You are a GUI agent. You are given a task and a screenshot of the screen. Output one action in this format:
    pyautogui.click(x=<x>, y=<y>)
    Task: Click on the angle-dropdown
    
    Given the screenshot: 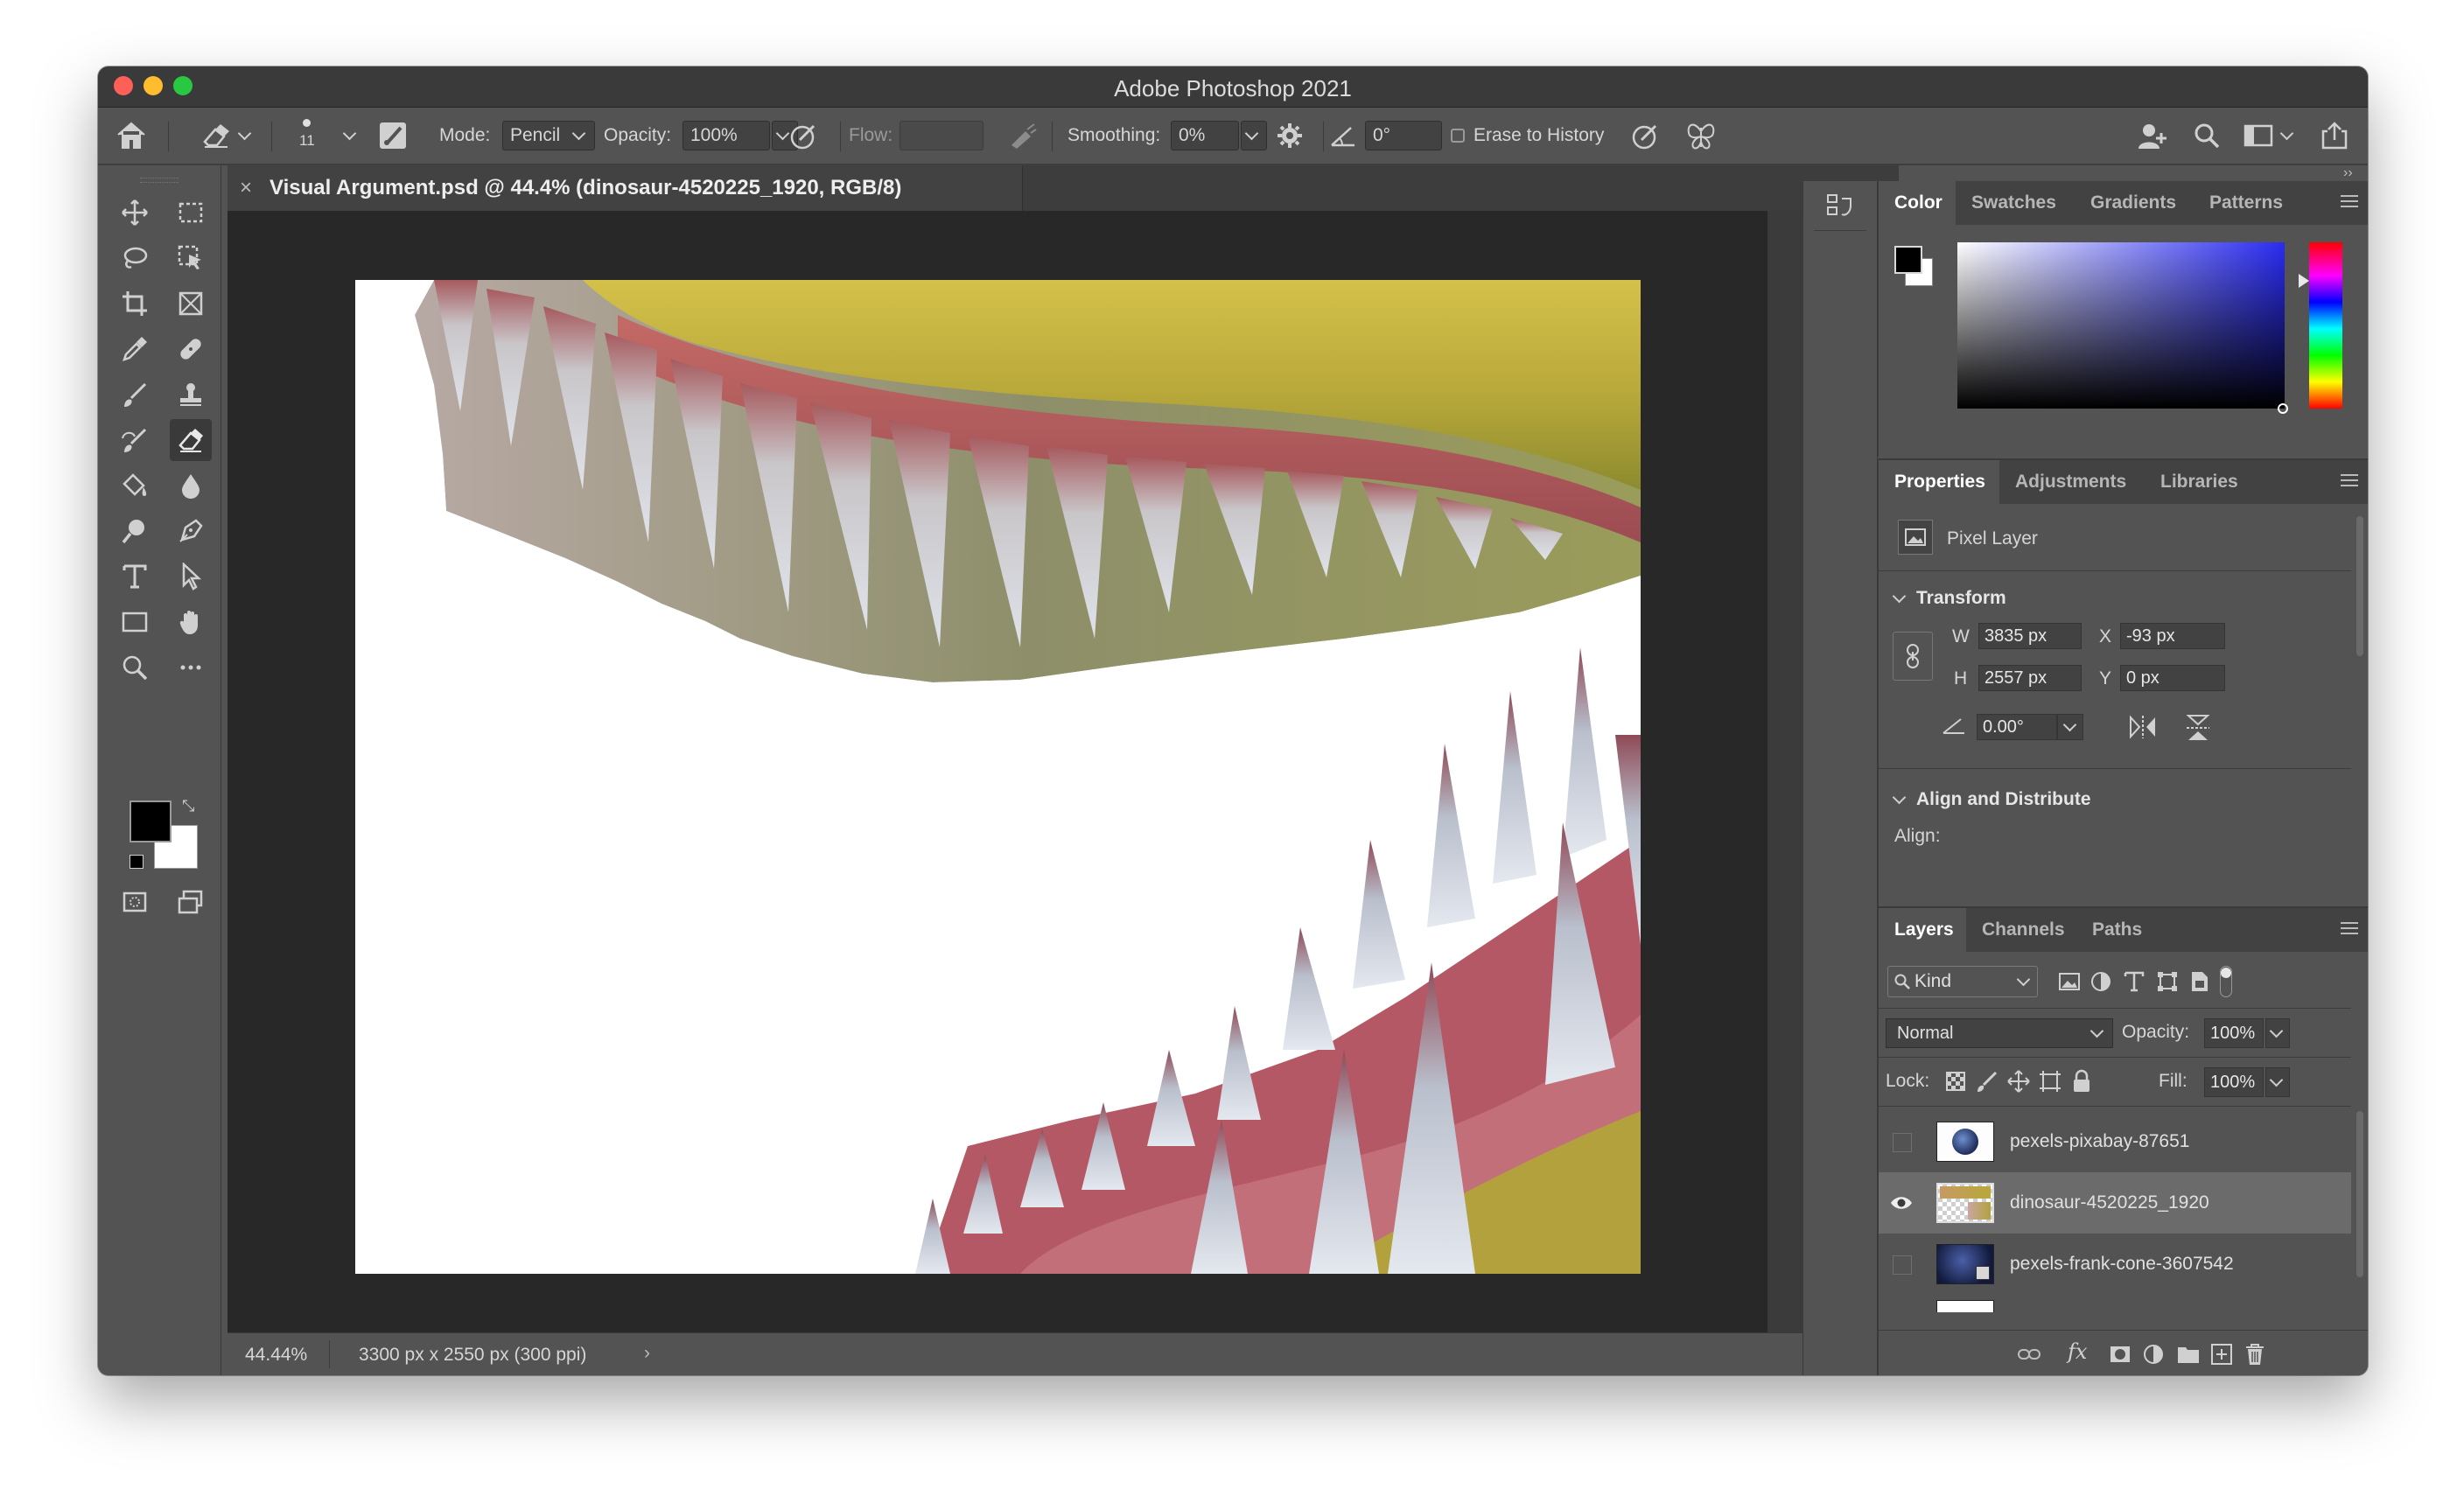 What is the action you would take?
    pyautogui.click(x=2070, y=727)
    